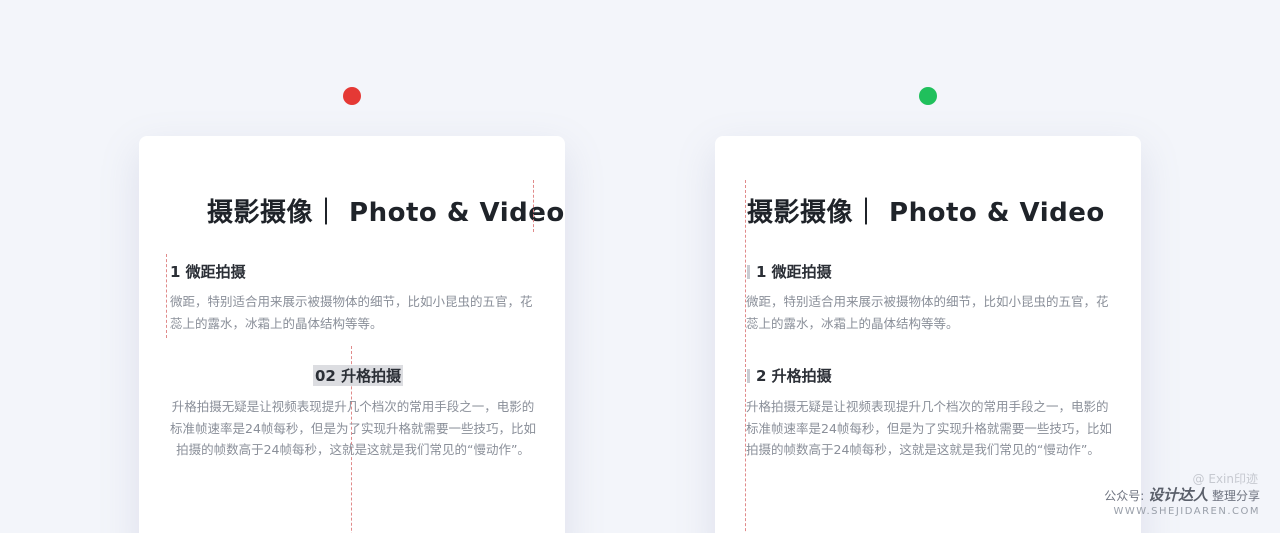  I want to click on badge-prefix: 公众号:, so click(1124, 496).